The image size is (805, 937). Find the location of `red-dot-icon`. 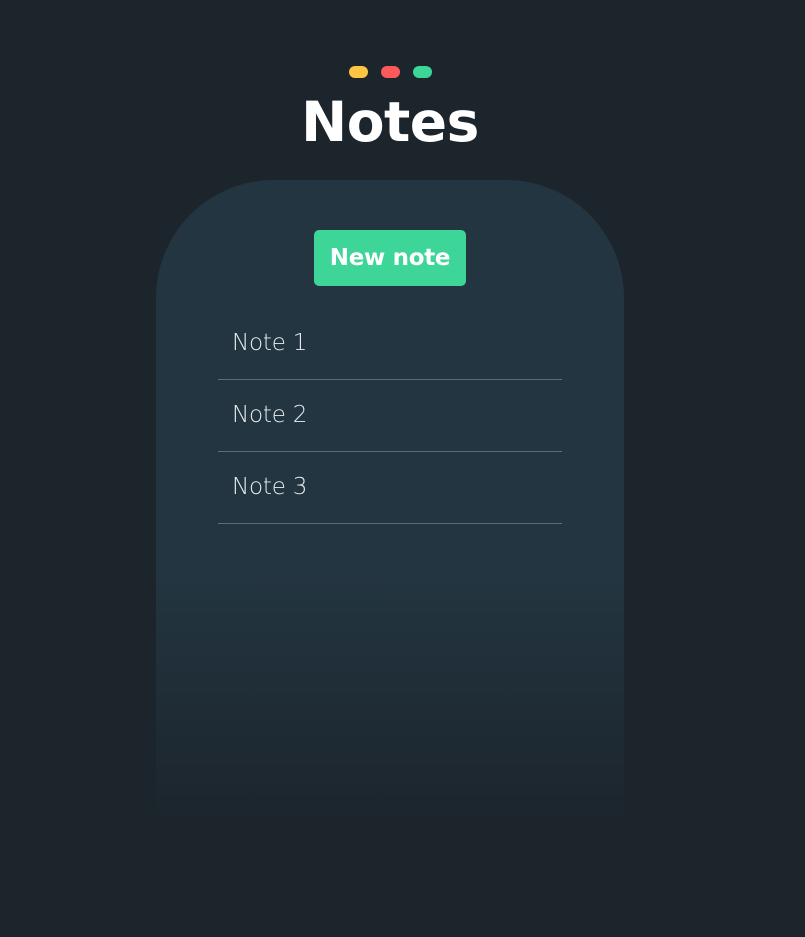

red-dot-icon is located at coordinates (390, 72).